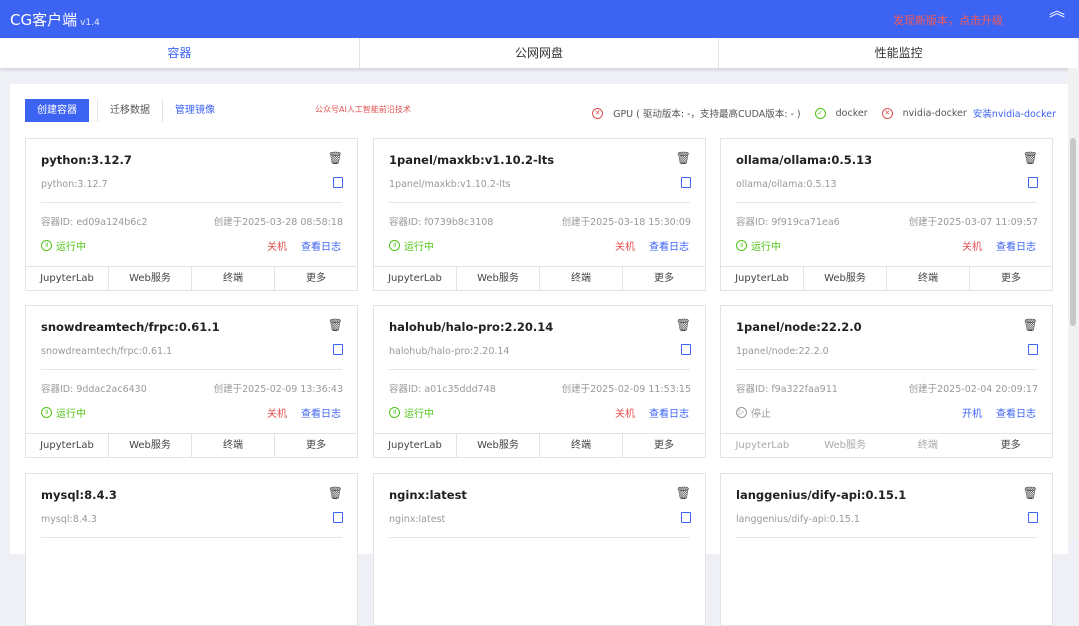 This screenshot has height=626, width=1079. I want to click on nvidia-docker-status: nvidia-docker, so click(934, 113).